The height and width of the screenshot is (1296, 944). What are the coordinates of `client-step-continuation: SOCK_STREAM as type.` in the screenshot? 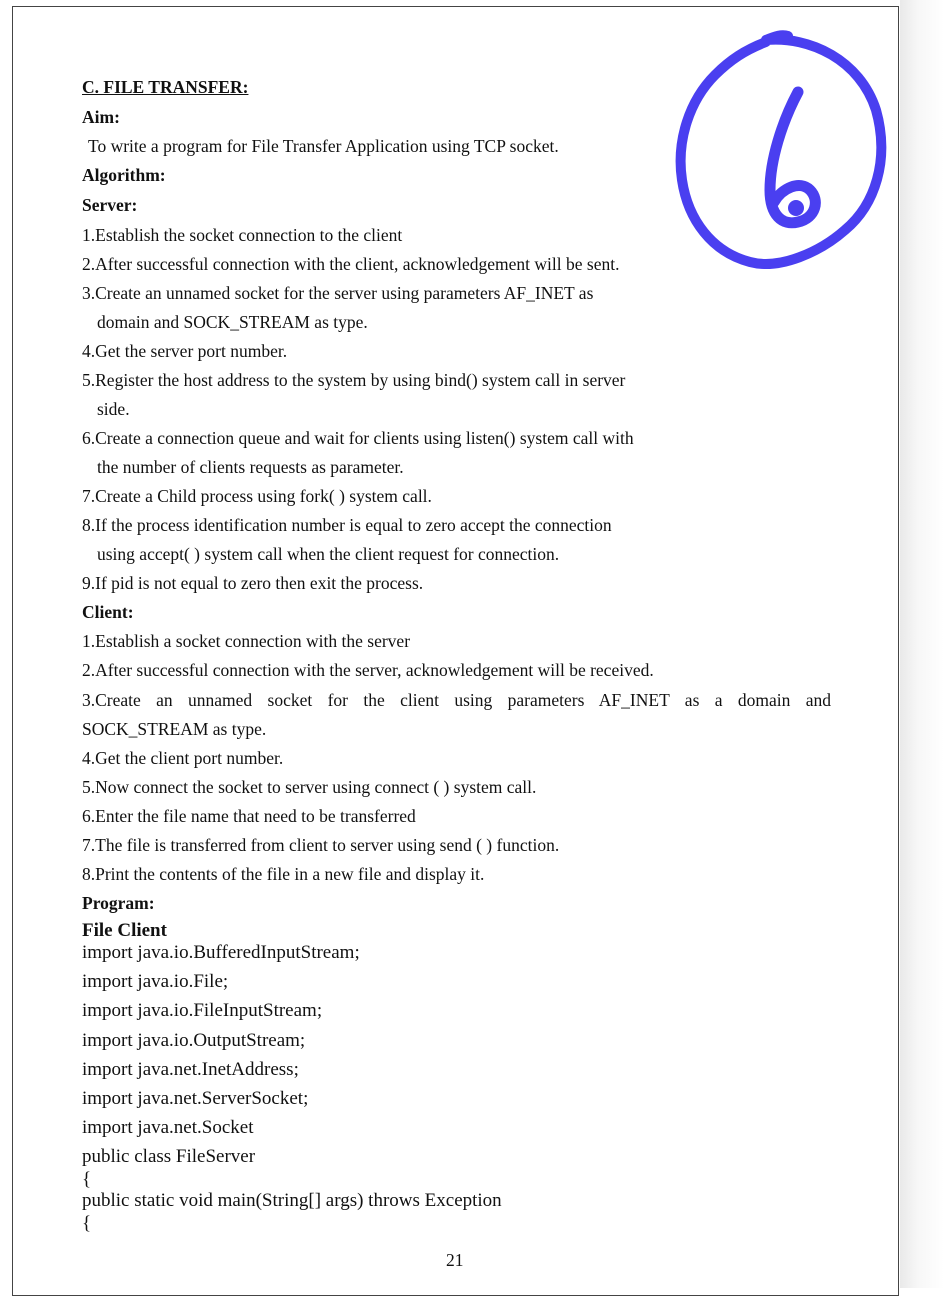 It's located at (174, 729).